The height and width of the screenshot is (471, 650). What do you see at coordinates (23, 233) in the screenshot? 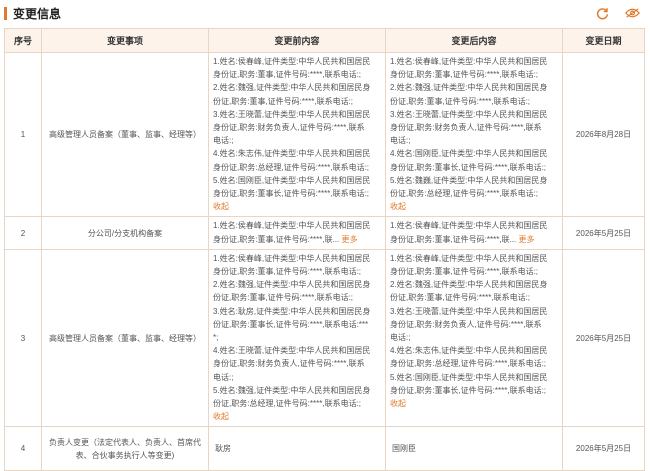
I see `row-index: 2` at bounding box center [23, 233].